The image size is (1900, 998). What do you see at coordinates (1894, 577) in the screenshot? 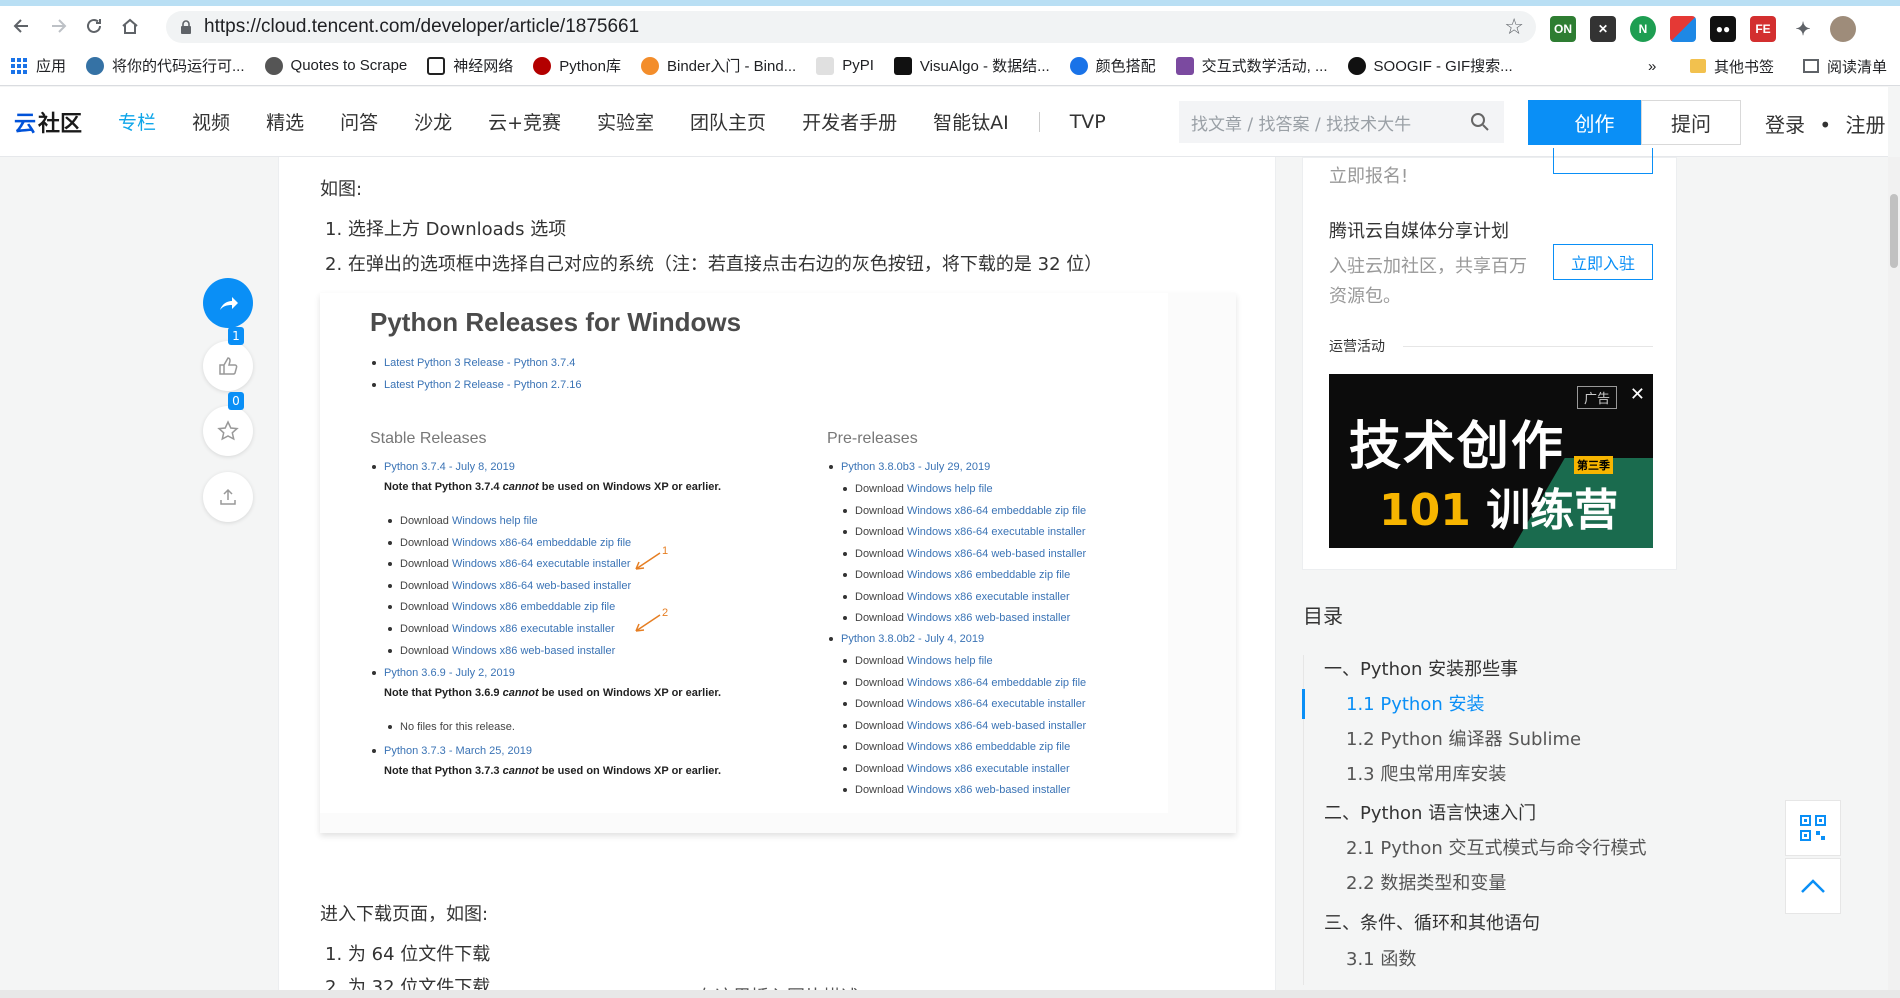
I see `page-scrollbar` at bounding box center [1894, 577].